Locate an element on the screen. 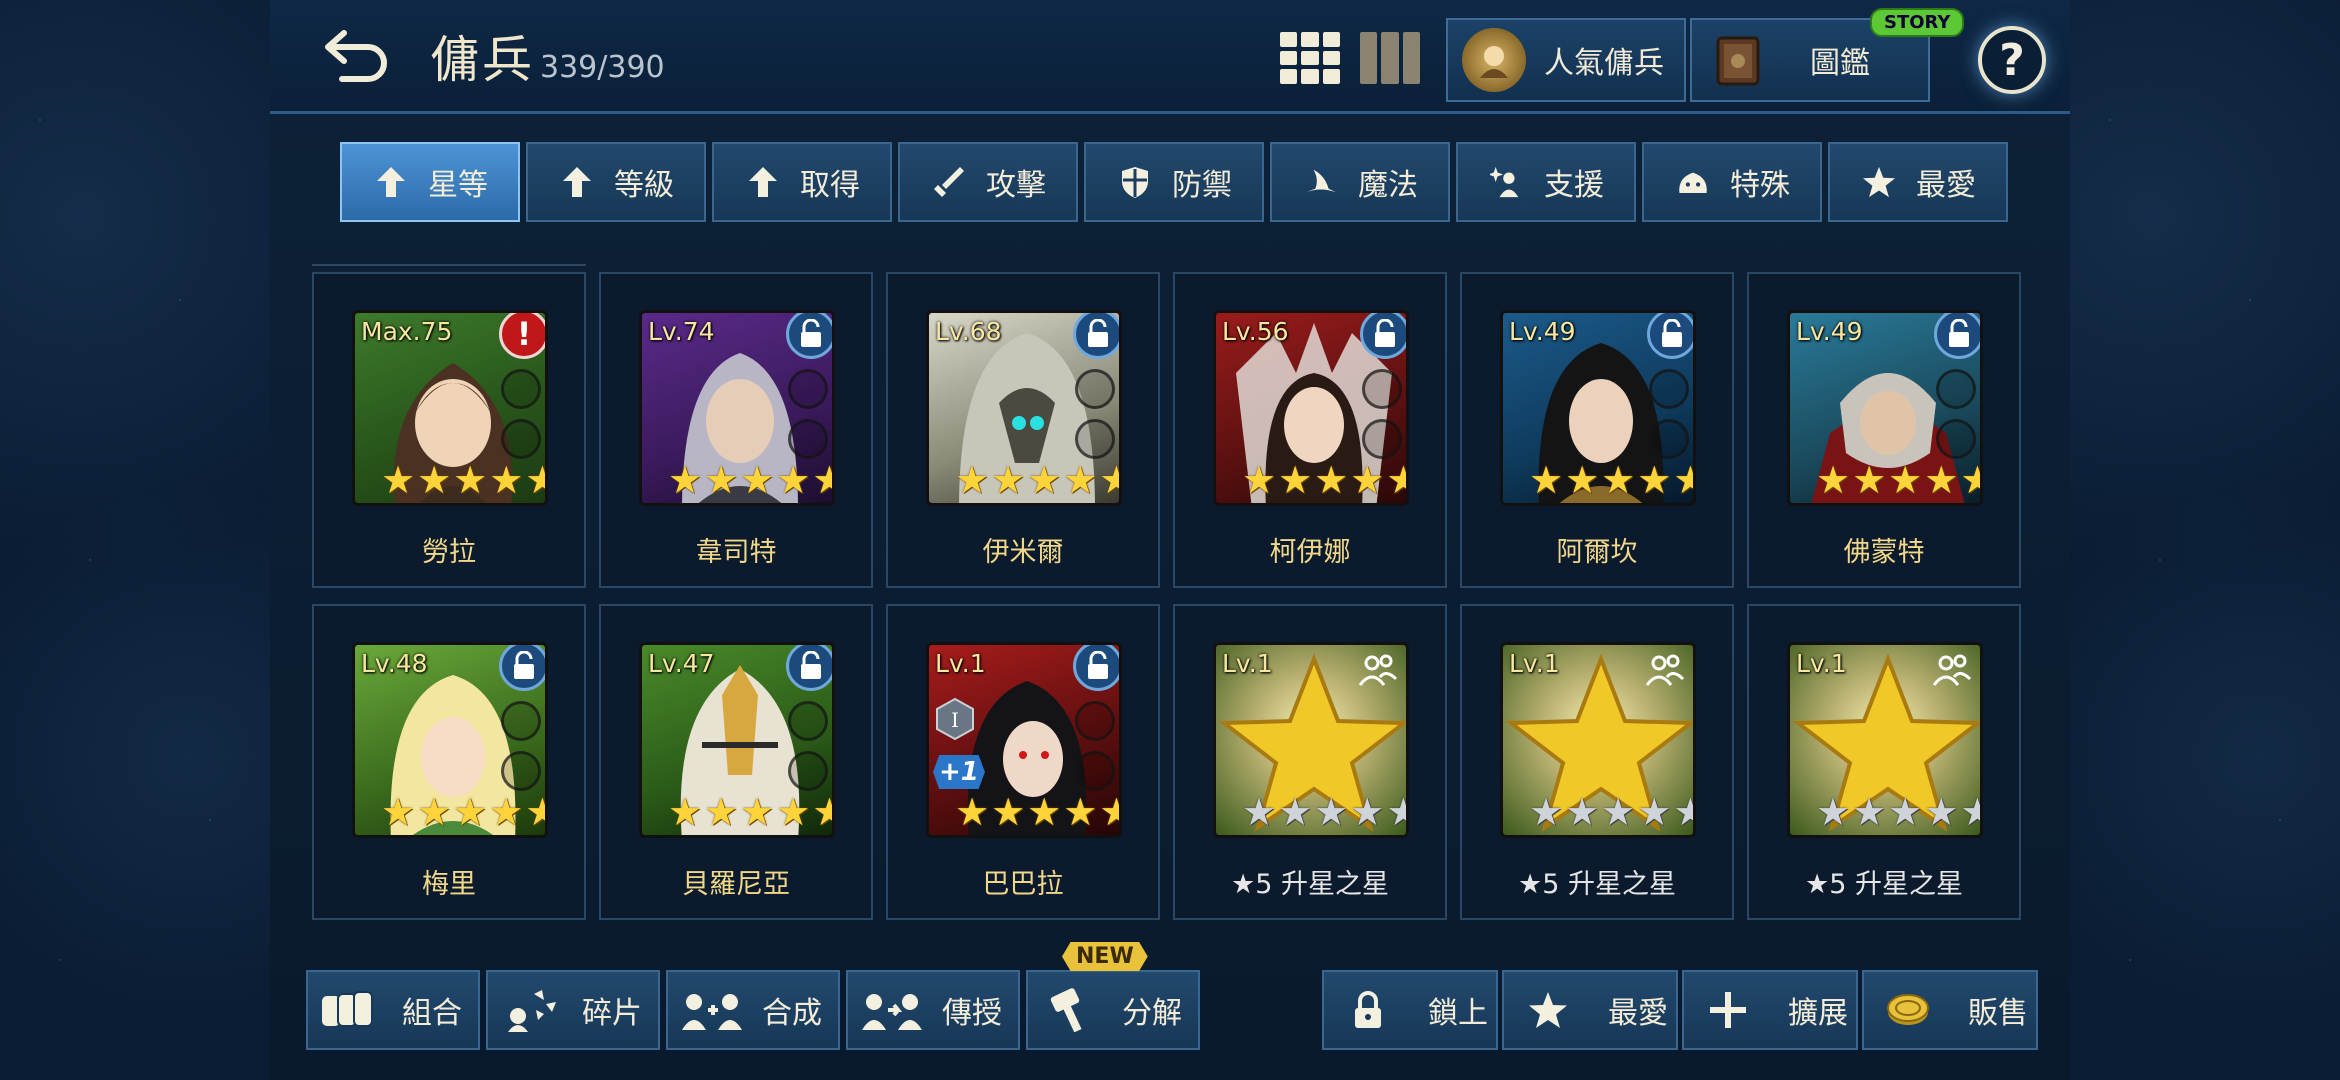  star-icon is located at coordinates (1548, 1010).